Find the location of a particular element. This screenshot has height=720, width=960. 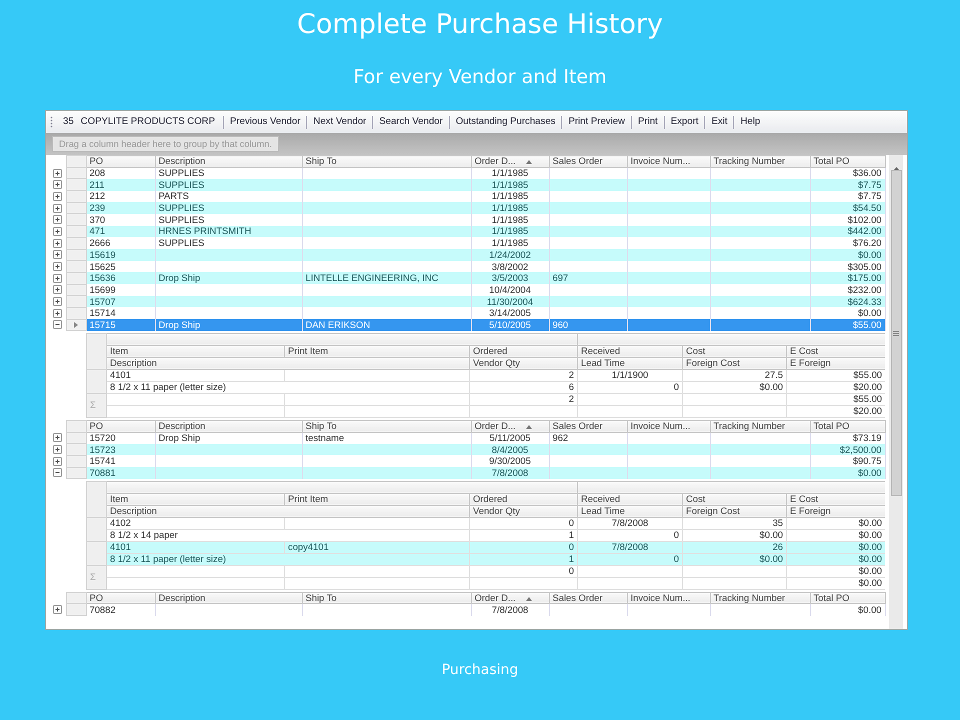

table-row: 70881 7/8/2008 $0.00 is located at coordinates (468, 473).